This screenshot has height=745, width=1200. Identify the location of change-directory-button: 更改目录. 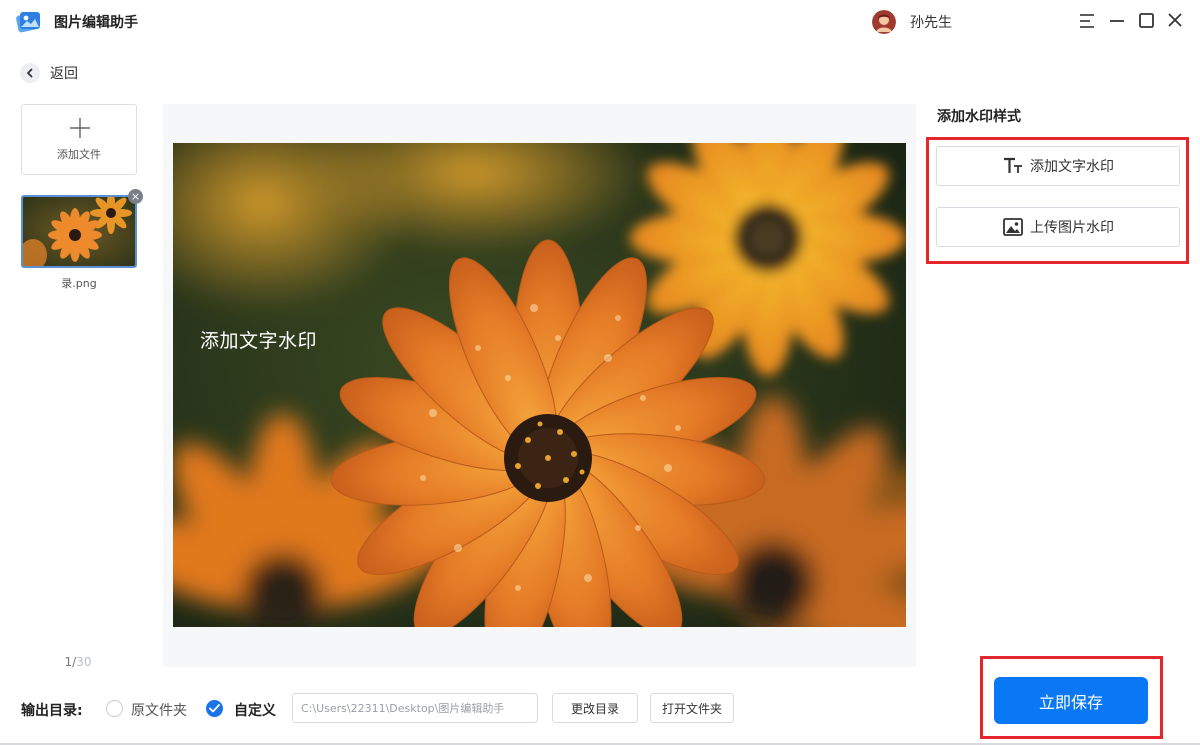
(595, 708).